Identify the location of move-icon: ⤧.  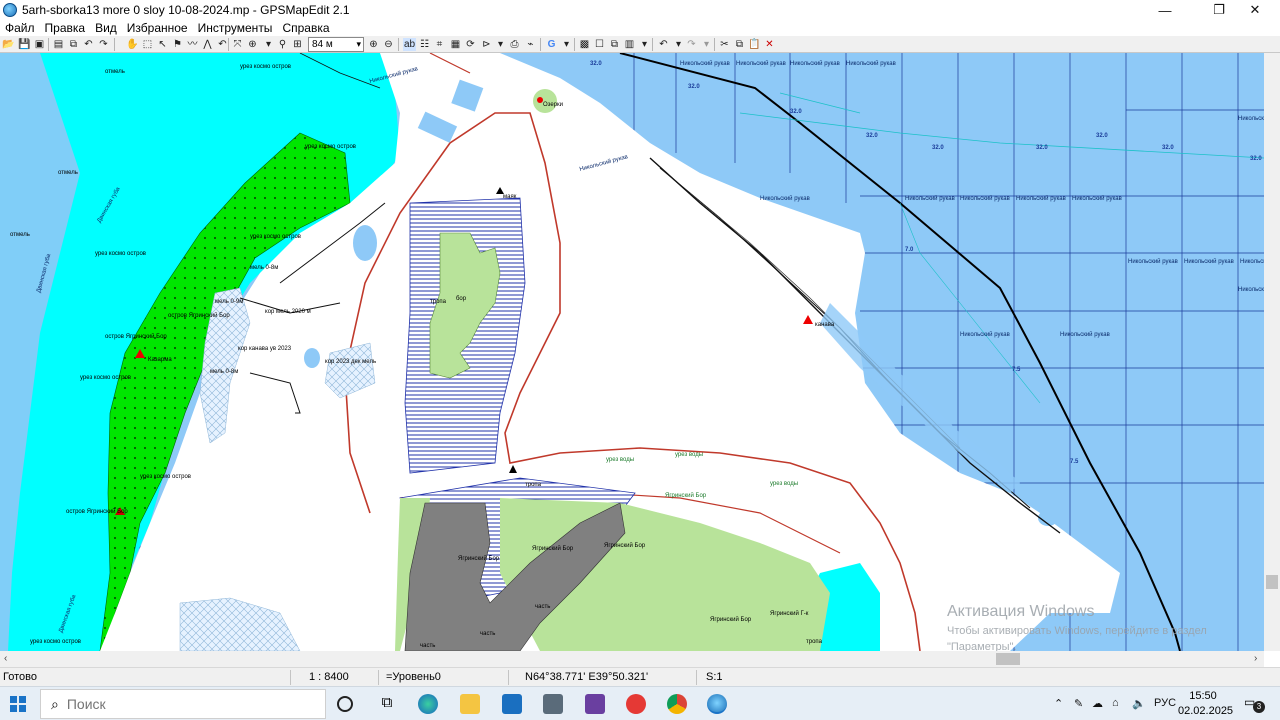
(237, 44).